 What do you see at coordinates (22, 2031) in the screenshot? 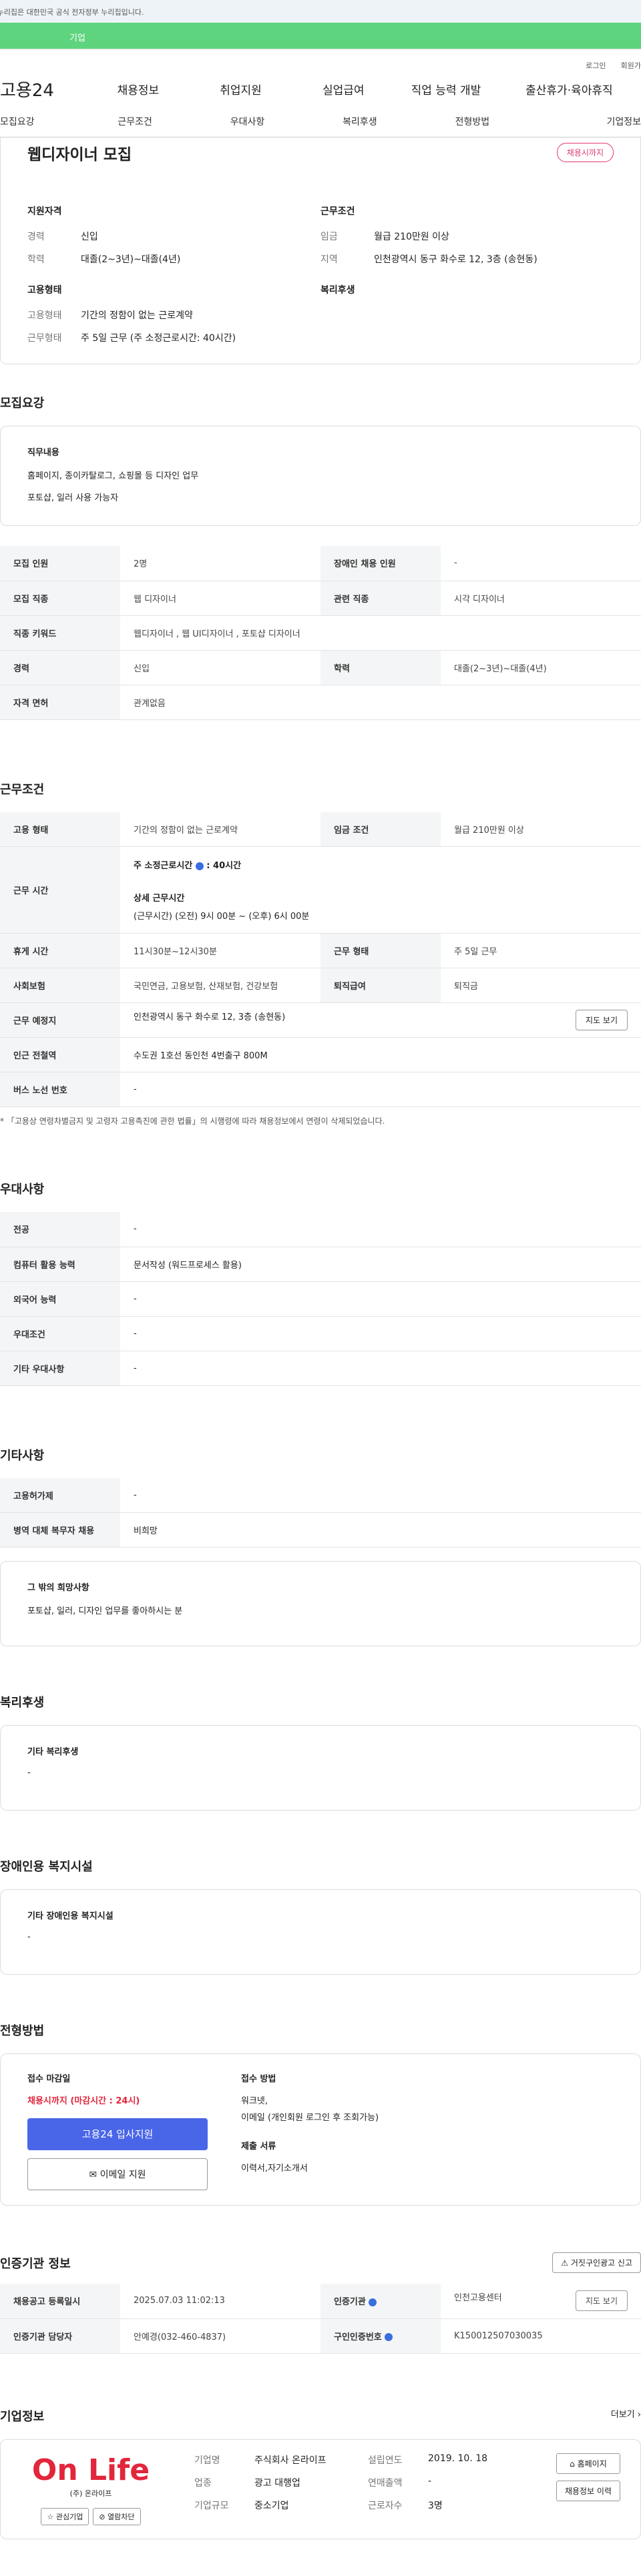
I see `select-section-title: 전형방법` at bounding box center [22, 2031].